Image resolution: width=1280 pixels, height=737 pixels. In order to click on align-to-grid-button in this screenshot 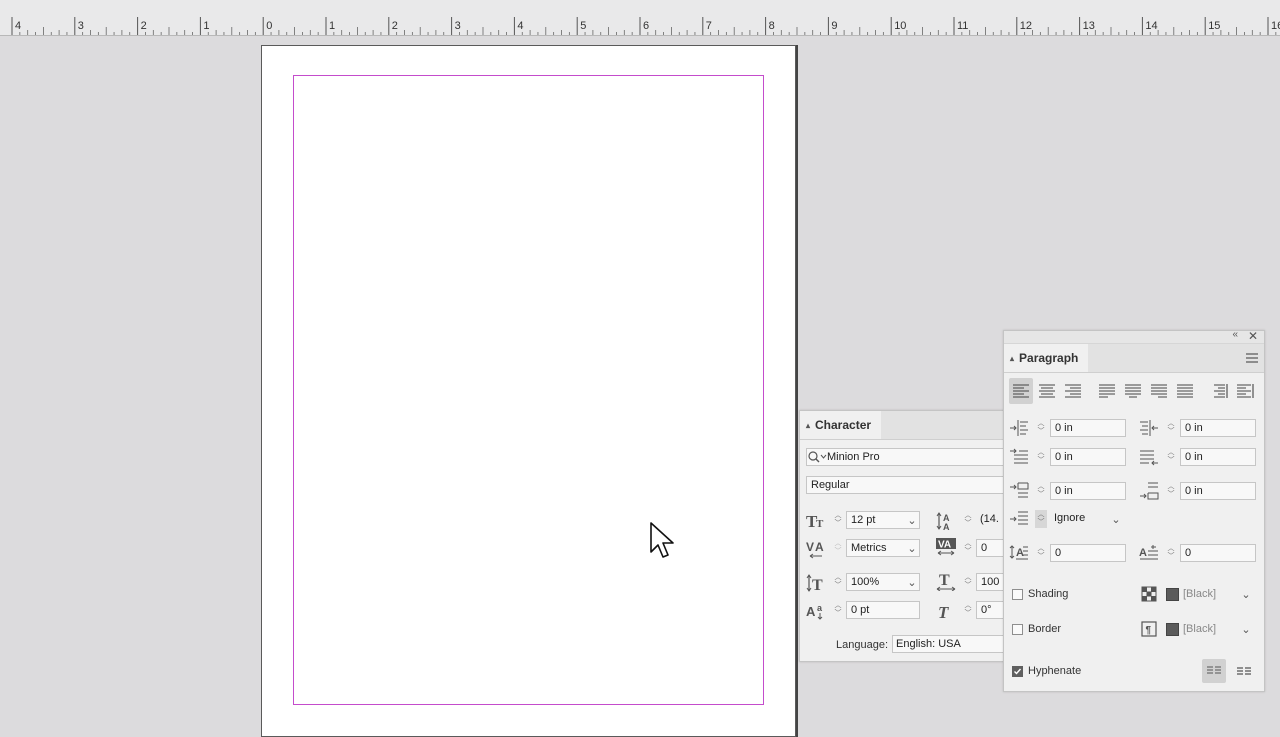, I will do `click(1244, 671)`.